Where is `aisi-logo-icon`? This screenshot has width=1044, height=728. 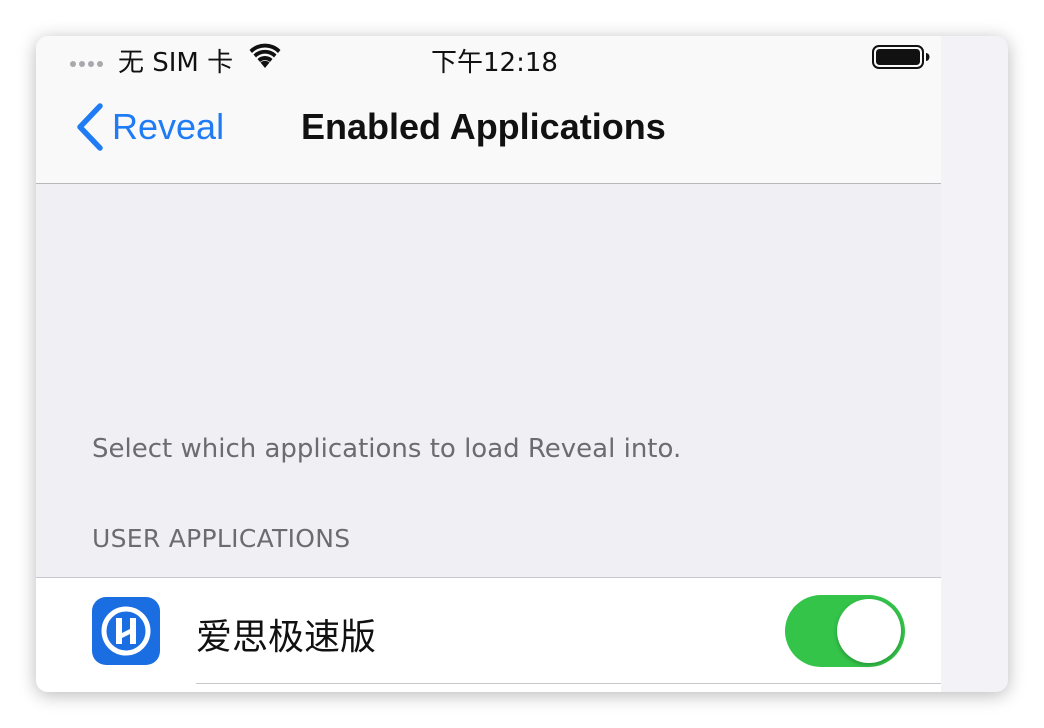
aisi-logo-icon is located at coordinates (126, 631).